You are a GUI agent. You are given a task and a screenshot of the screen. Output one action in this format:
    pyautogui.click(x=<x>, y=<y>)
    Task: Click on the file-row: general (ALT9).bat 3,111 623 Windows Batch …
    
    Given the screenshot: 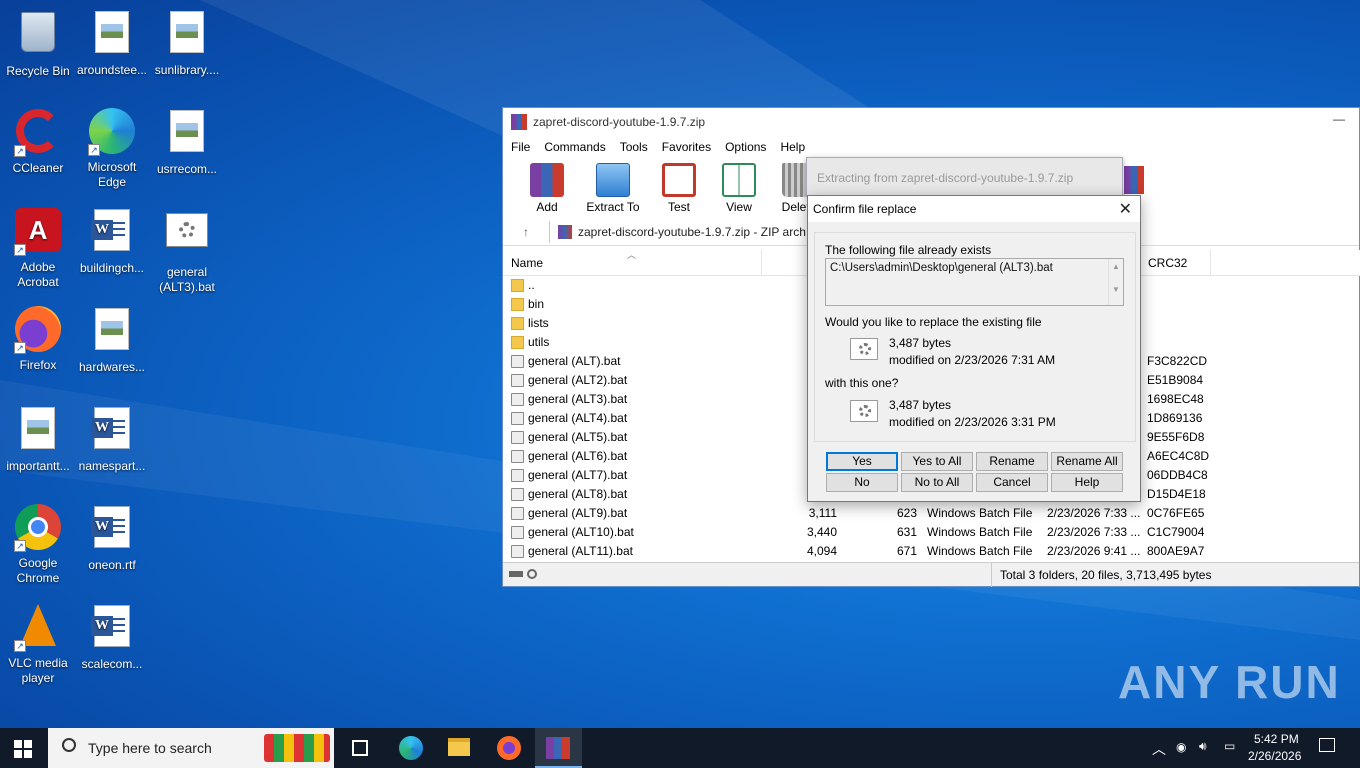 What is the action you would take?
    pyautogui.click(x=931, y=513)
    